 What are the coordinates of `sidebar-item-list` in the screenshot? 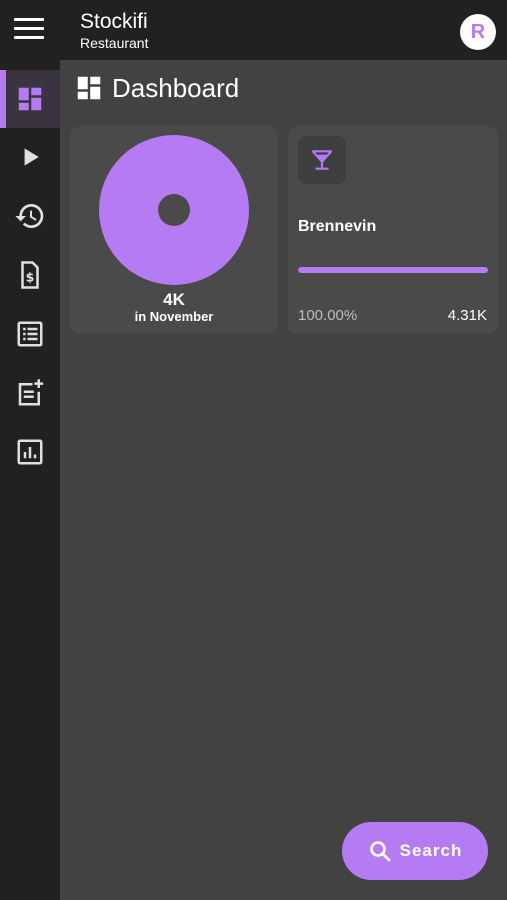 It's located at (30, 334).